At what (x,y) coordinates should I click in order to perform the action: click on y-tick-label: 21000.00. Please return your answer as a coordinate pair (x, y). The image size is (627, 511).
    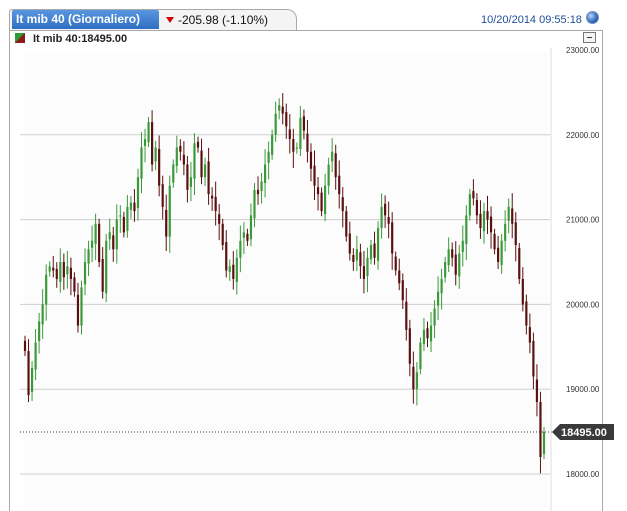
    Looking at the image, I should click on (583, 220).